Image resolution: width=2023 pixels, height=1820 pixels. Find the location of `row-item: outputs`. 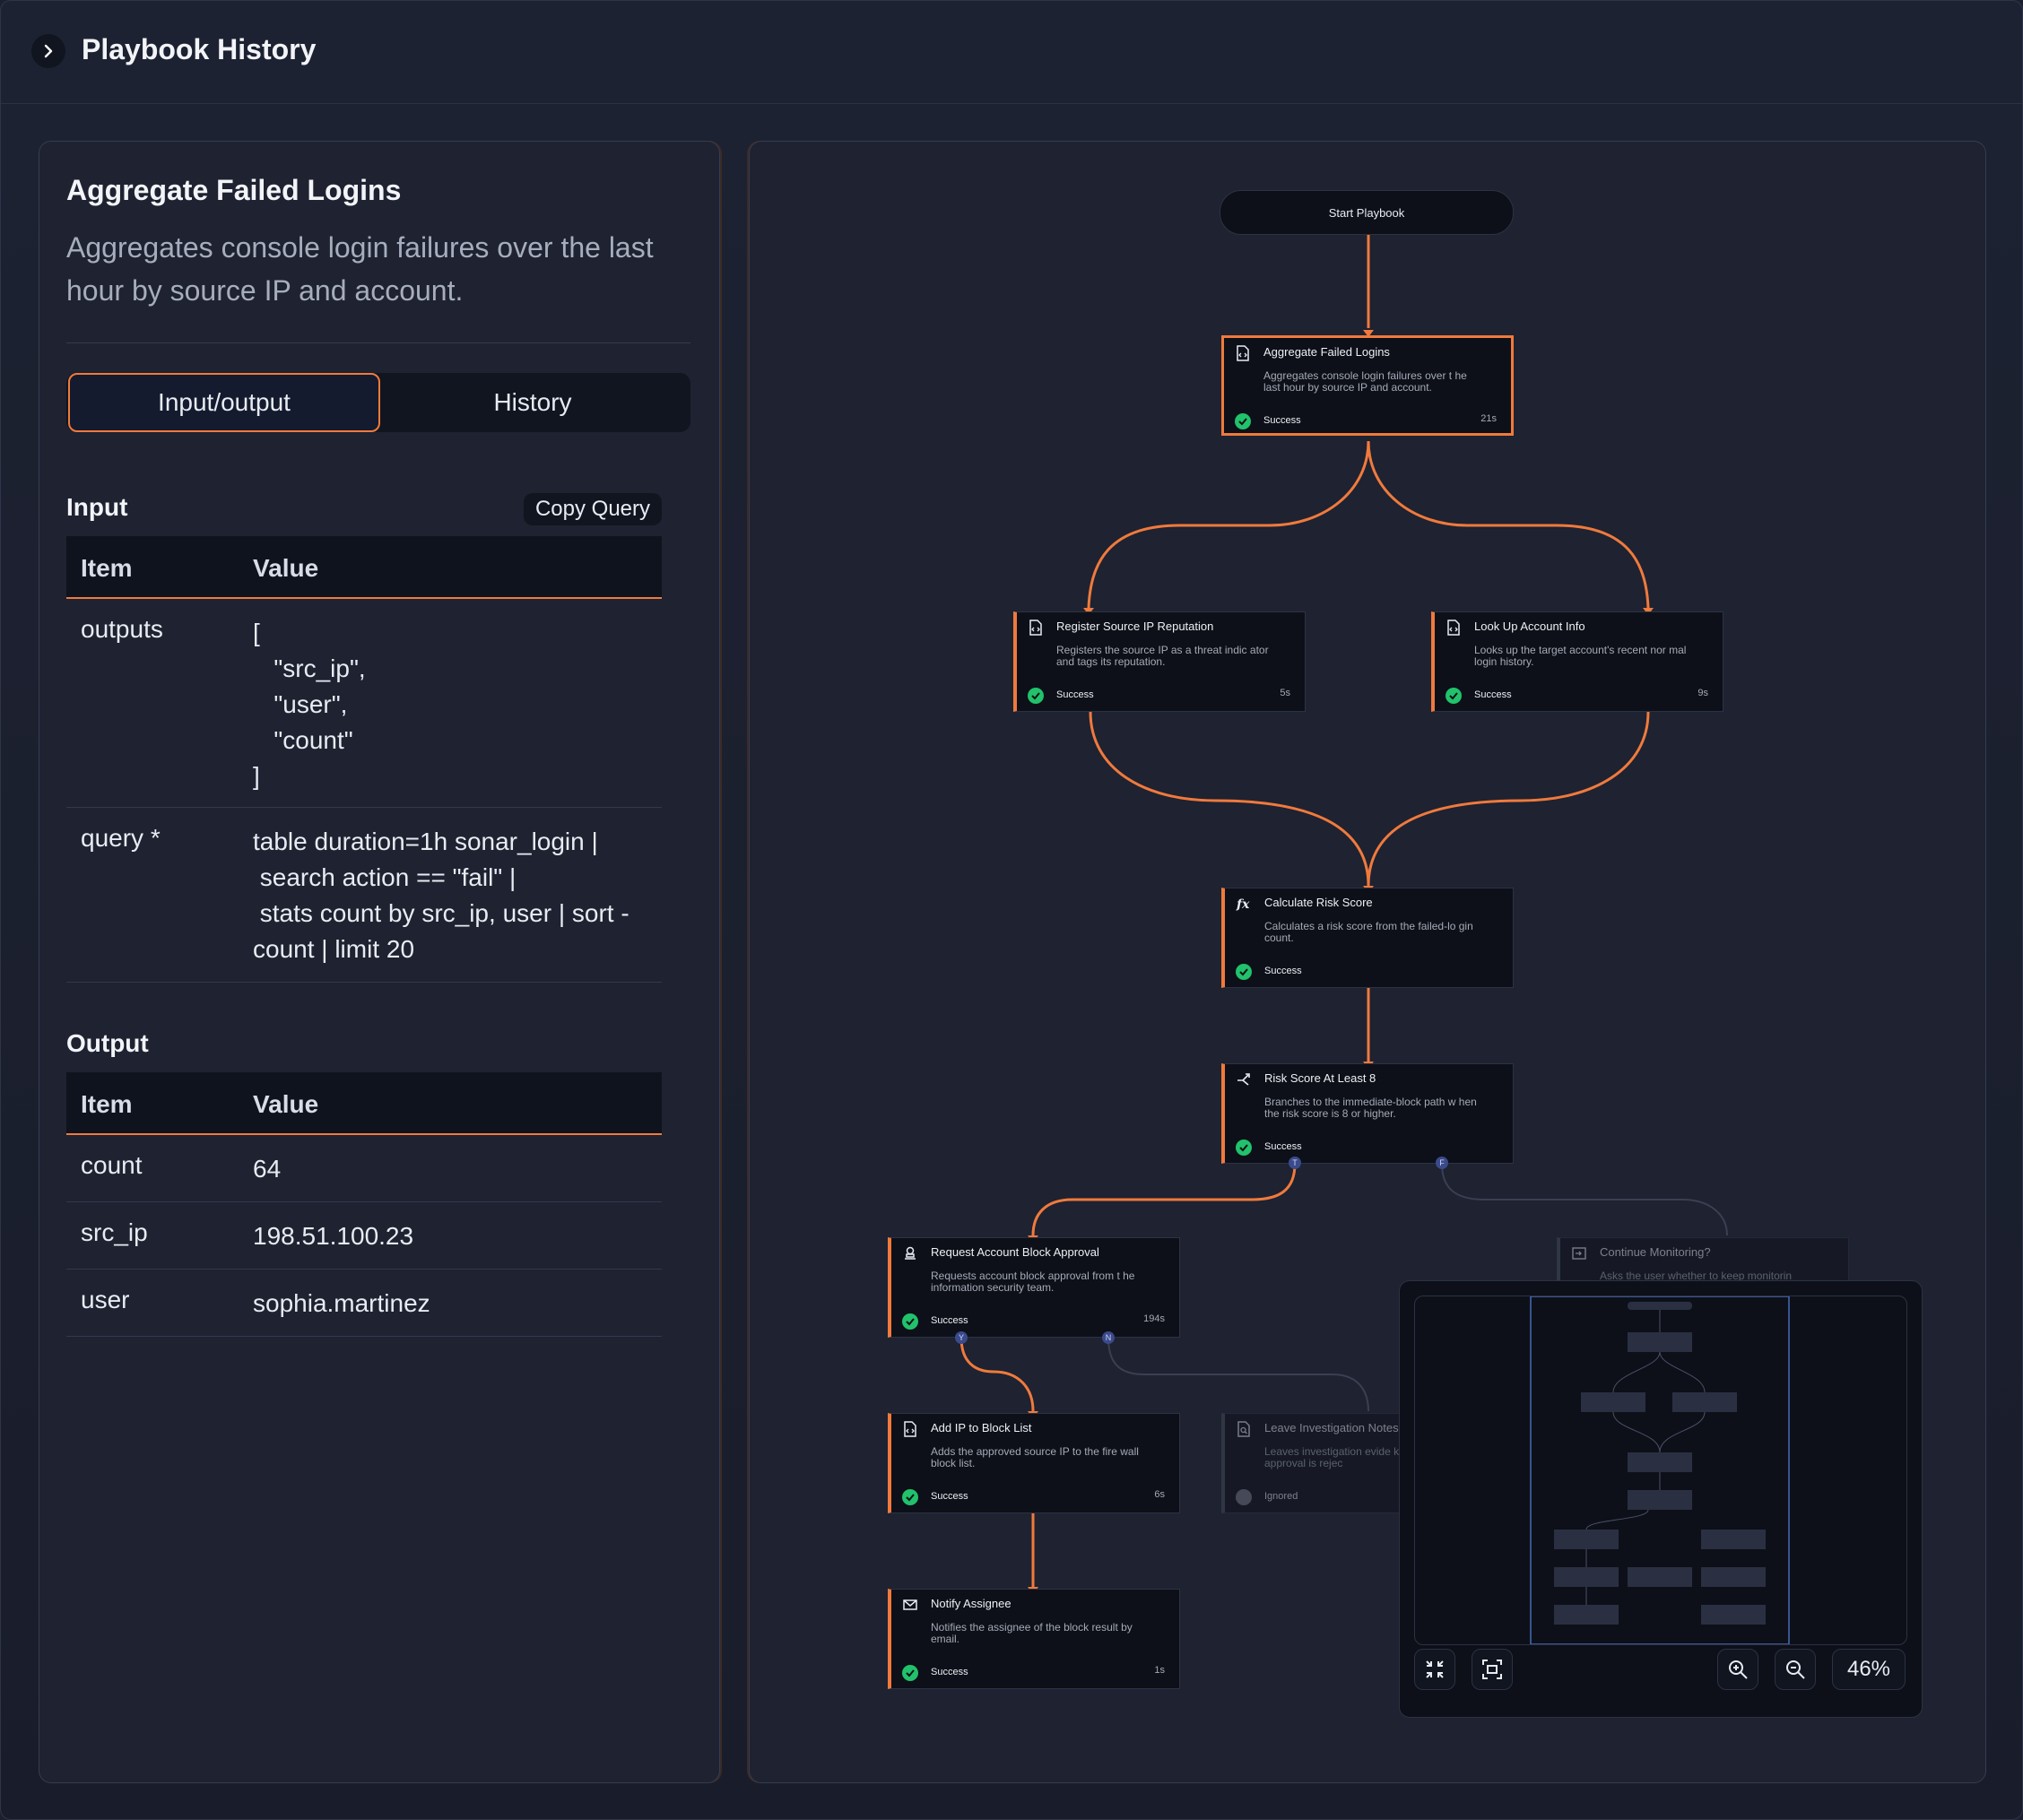

row-item: outputs is located at coordinates (122, 629).